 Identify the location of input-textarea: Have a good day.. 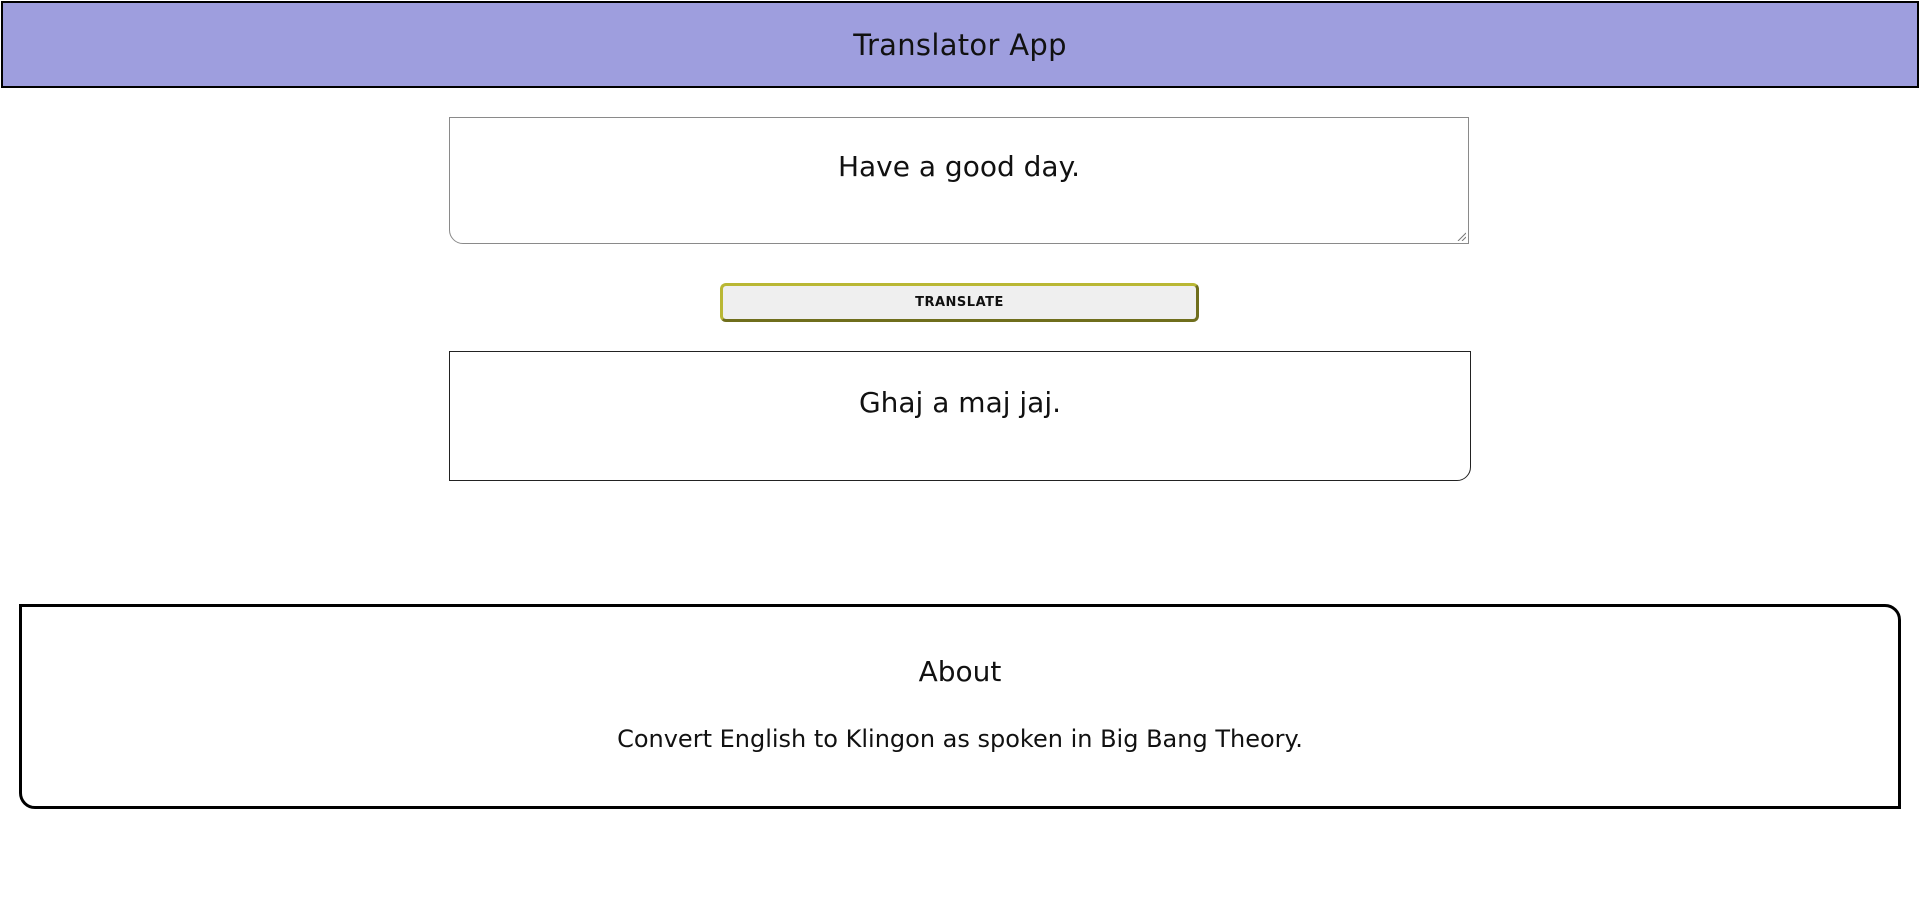
(959, 180).